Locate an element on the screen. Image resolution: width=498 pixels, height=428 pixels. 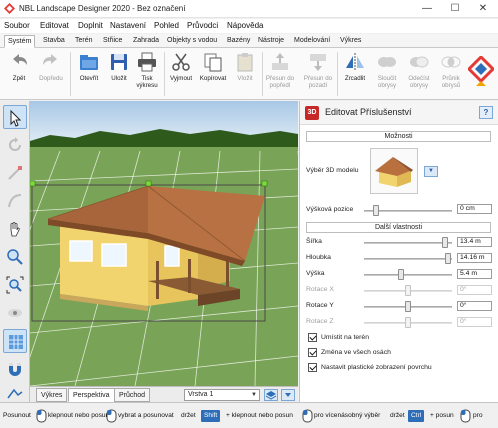
paste-button: Vložit is located at coordinates (245, 74).